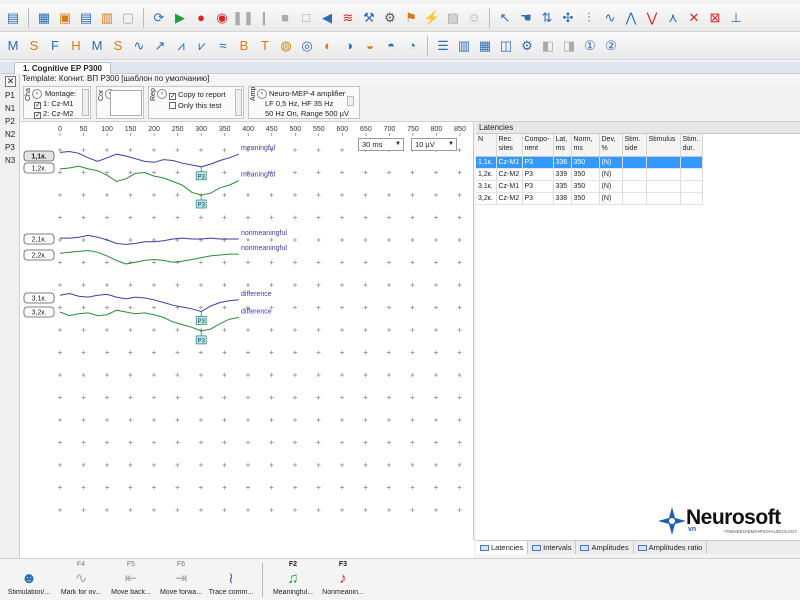 The height and width of the screenshot is (600, 800). Describe the element at coordinates (126, 103) in the screenshot. I see `correction-box` at that location.